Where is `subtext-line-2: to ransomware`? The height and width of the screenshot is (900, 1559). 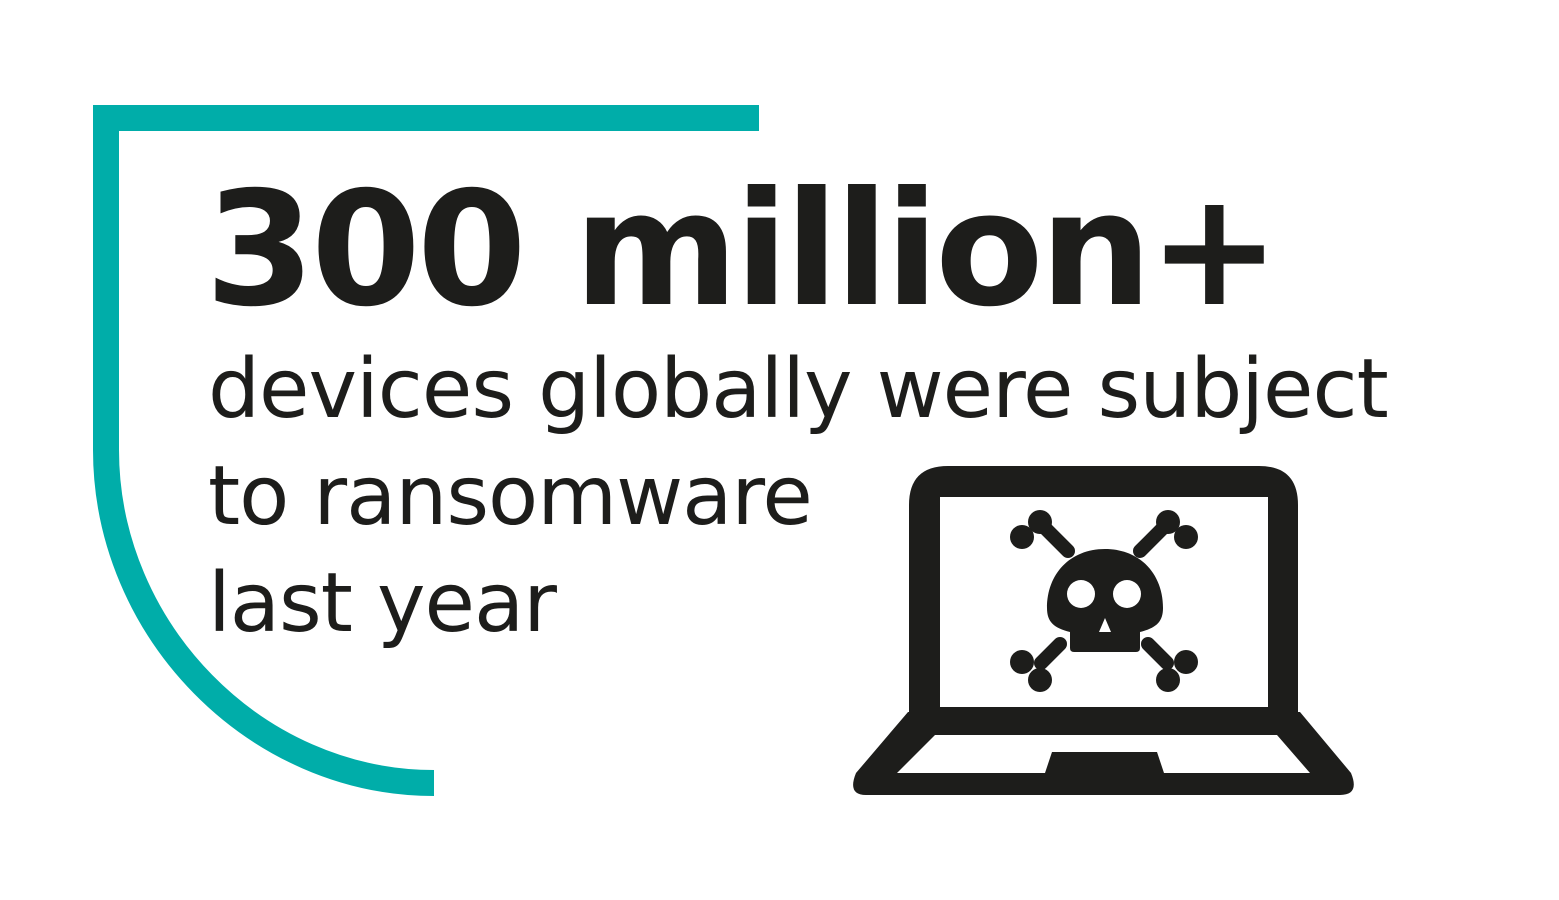 subtext-line-2: to ransomware is located at coordinates (510, 496).